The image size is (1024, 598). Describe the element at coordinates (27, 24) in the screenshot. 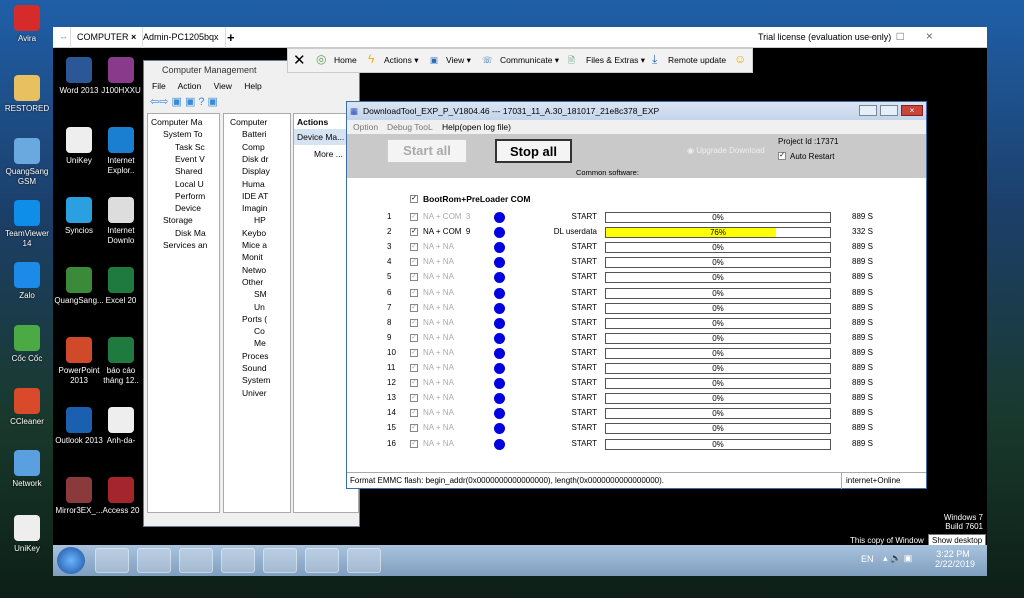

I see `desktop-icon: Avira` at that location.